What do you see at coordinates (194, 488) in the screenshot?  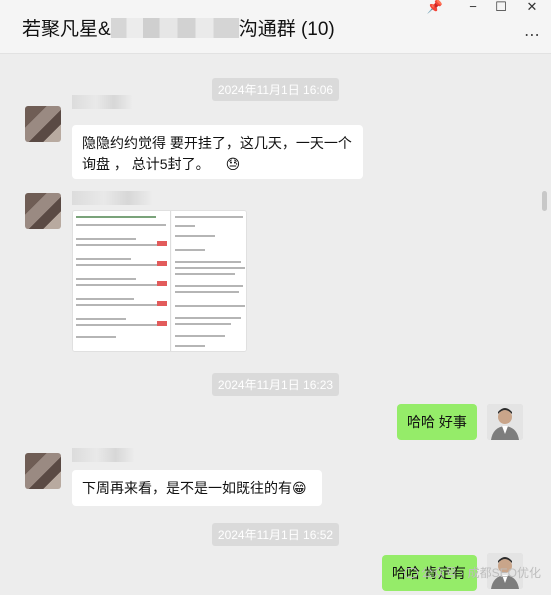 I see `message-text: 下周再来看，是不是一如既往的有😁` at bounding box center [194, 488].